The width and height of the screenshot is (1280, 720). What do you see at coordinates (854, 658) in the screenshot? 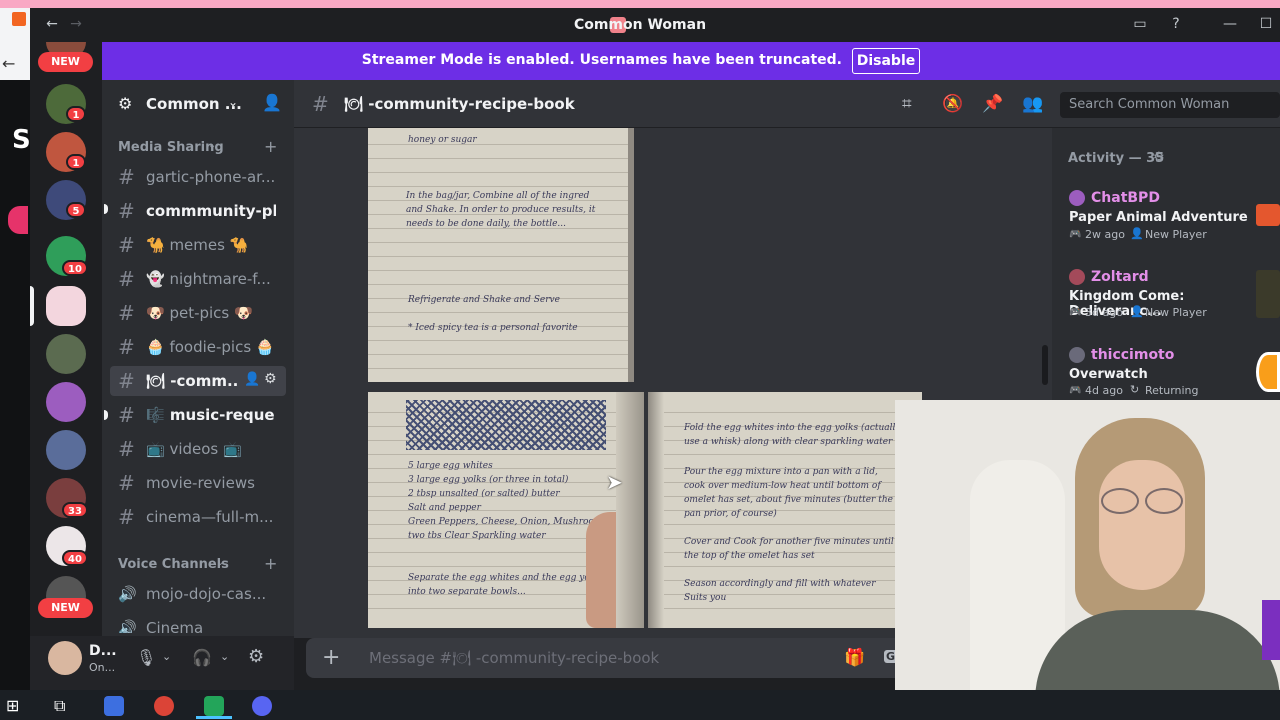
I see `gift-icon: 🎁` at bounding box center [854, 658].